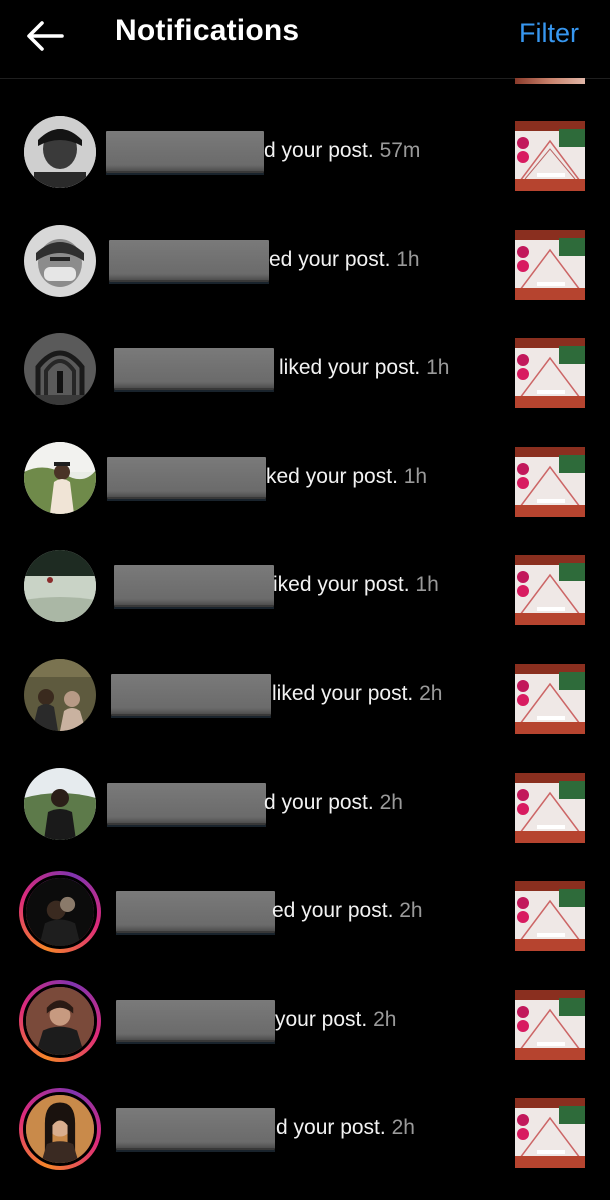 The width and height of the screenshot is (610, 1200). I want to click on notification-row: ked your post. 1h, so click(305, 478).